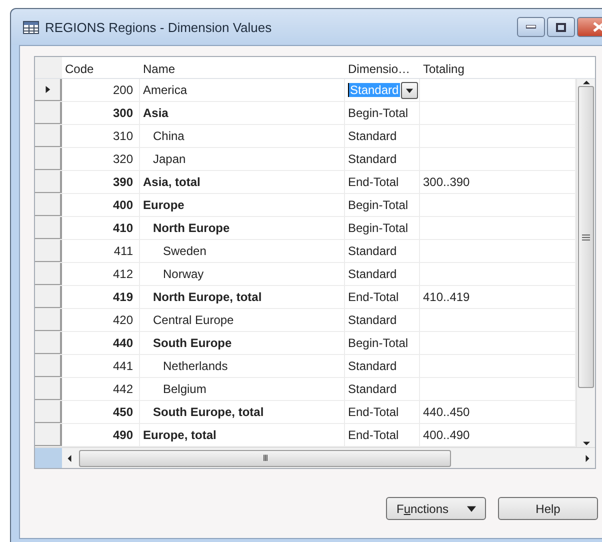  I want to click on table-cell: North Europe, total, so click(242, 297).